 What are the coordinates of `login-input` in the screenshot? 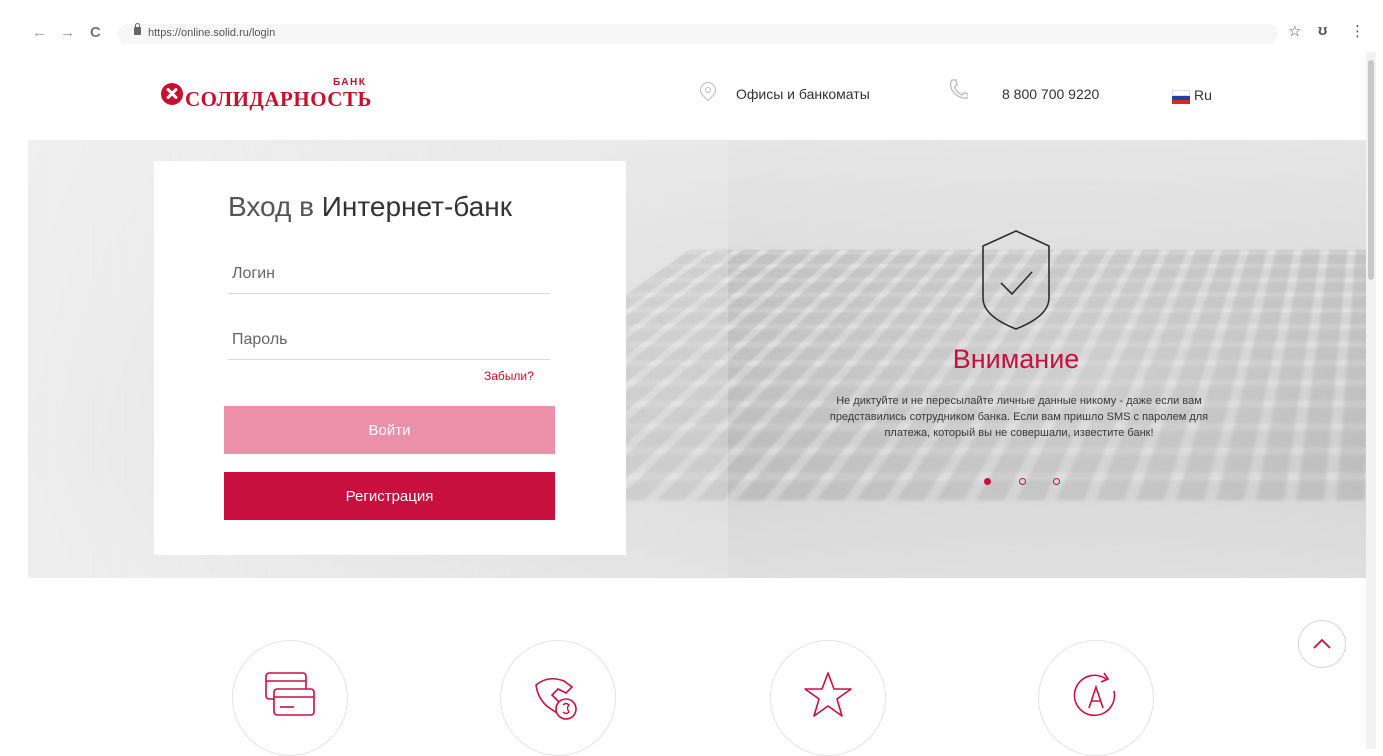 It's located at (393, 274).